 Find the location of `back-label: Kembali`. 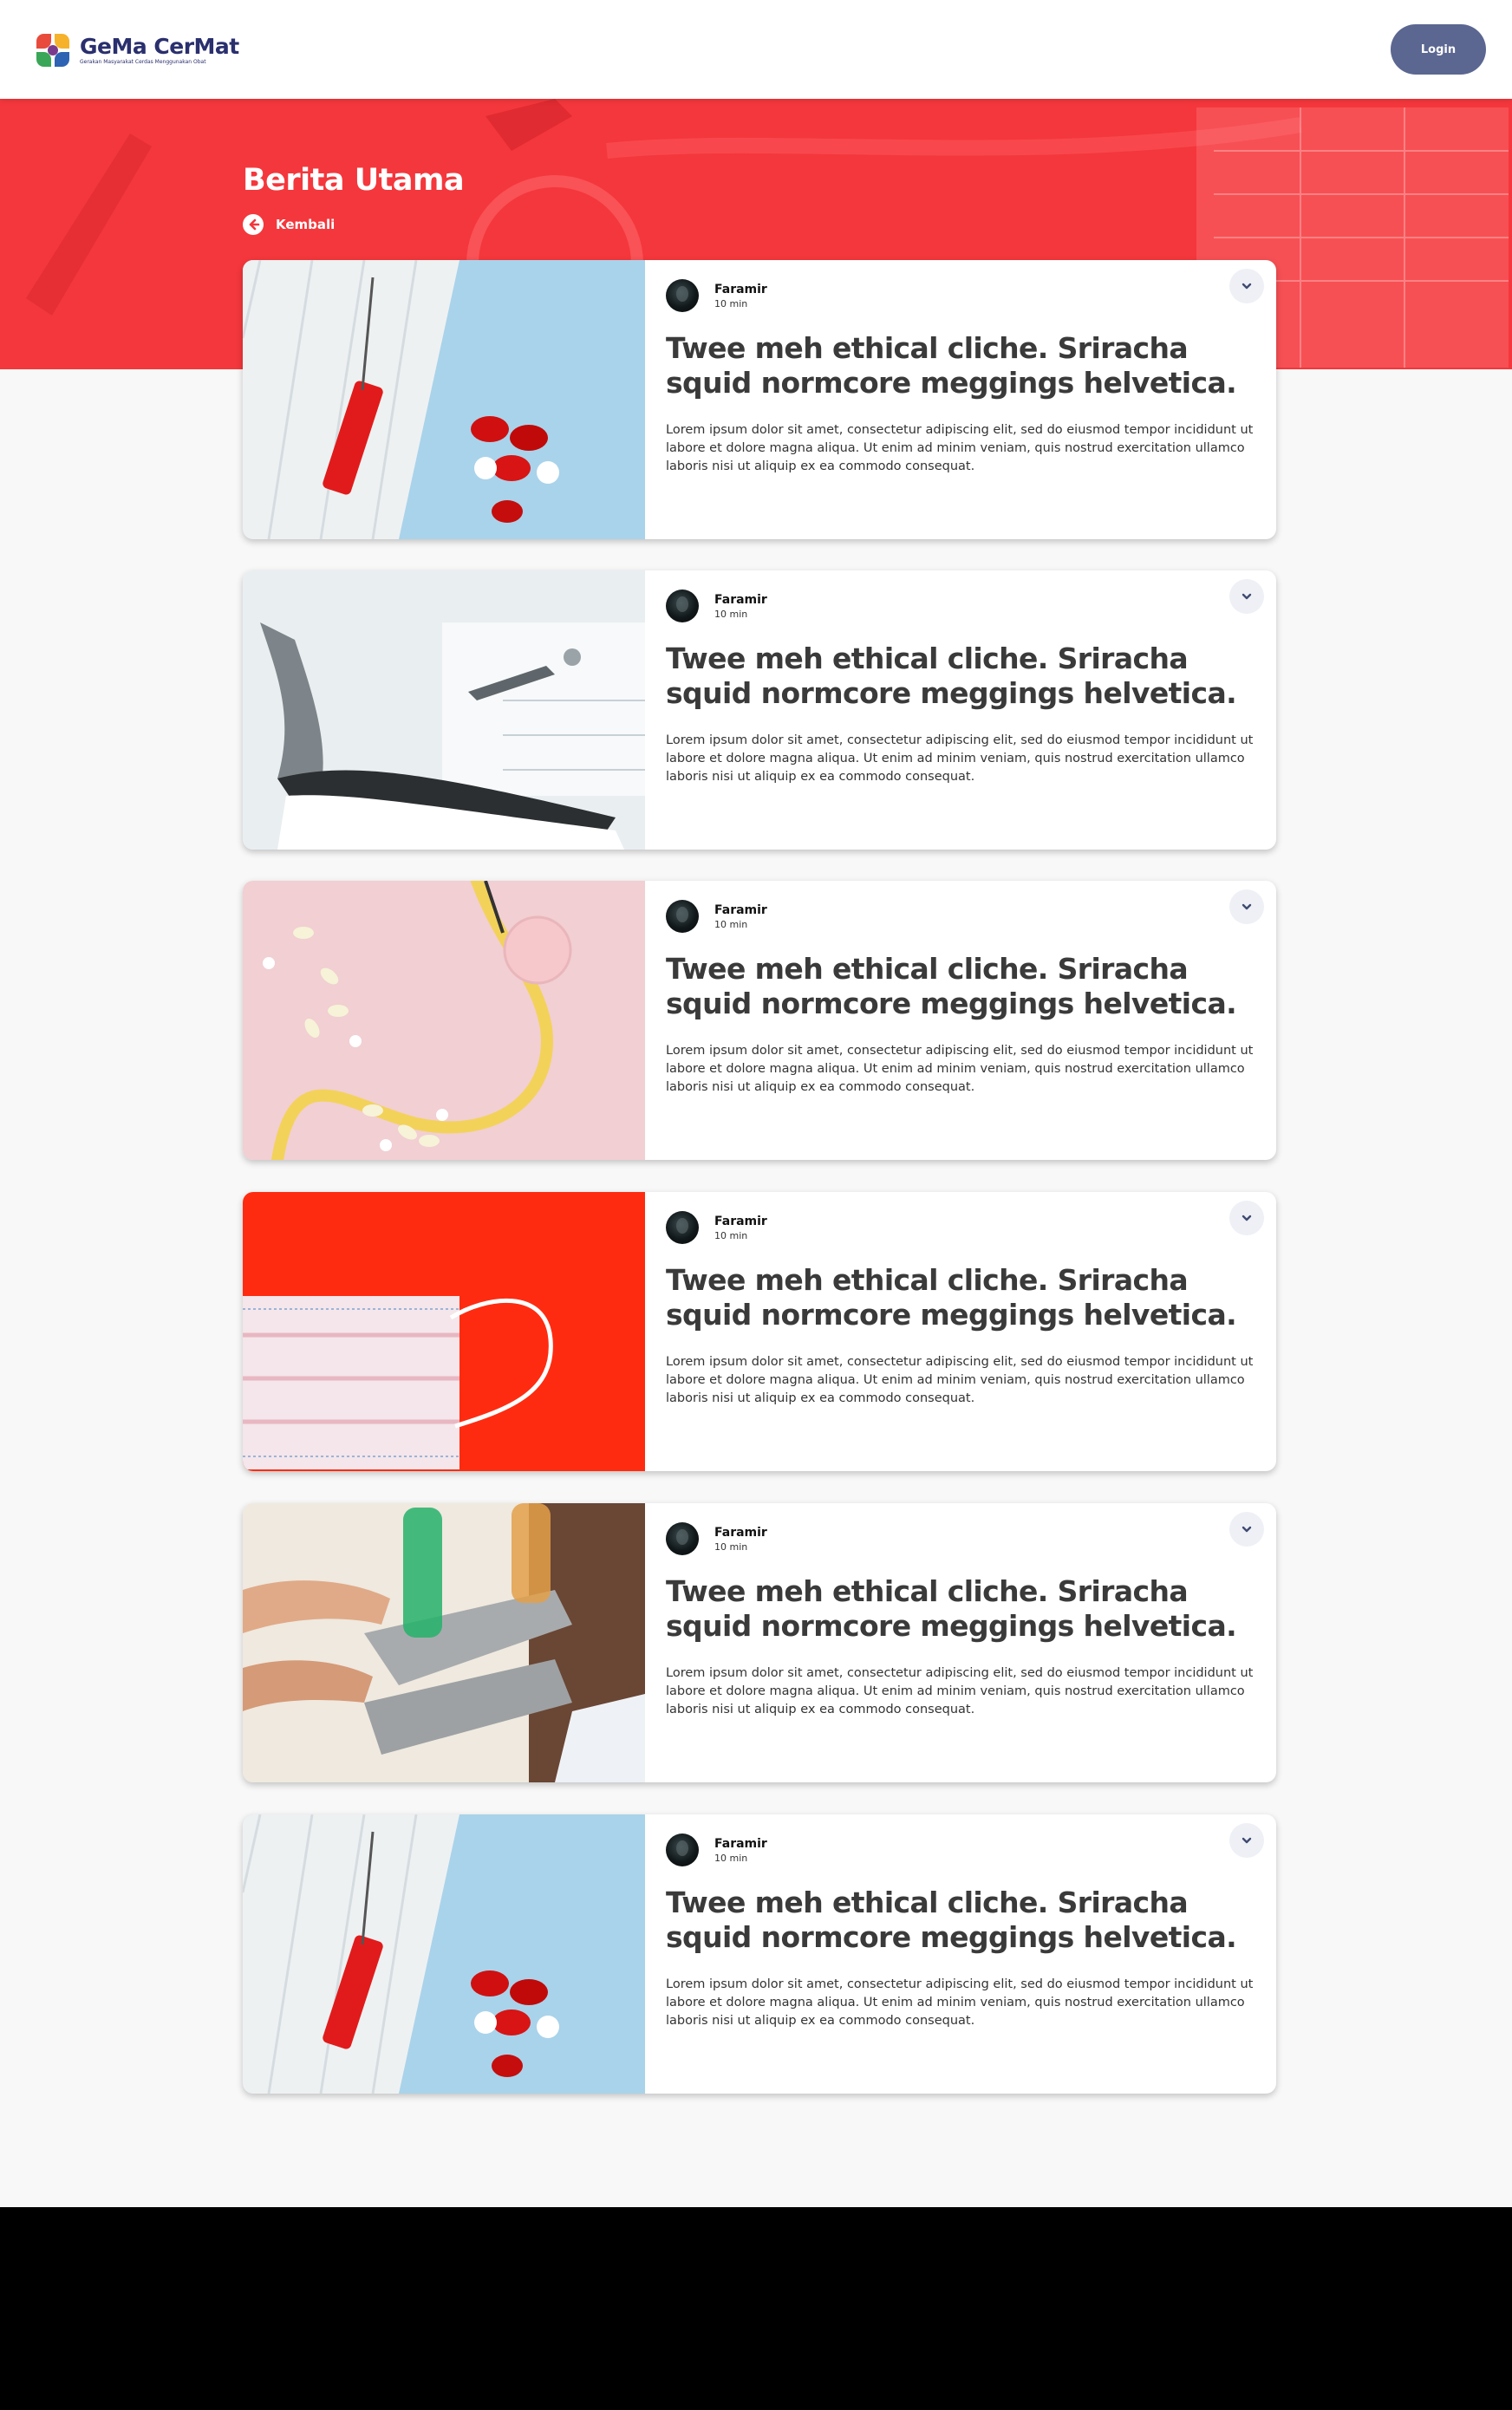

back-label: Kembali is located at coordinates (306, 224).